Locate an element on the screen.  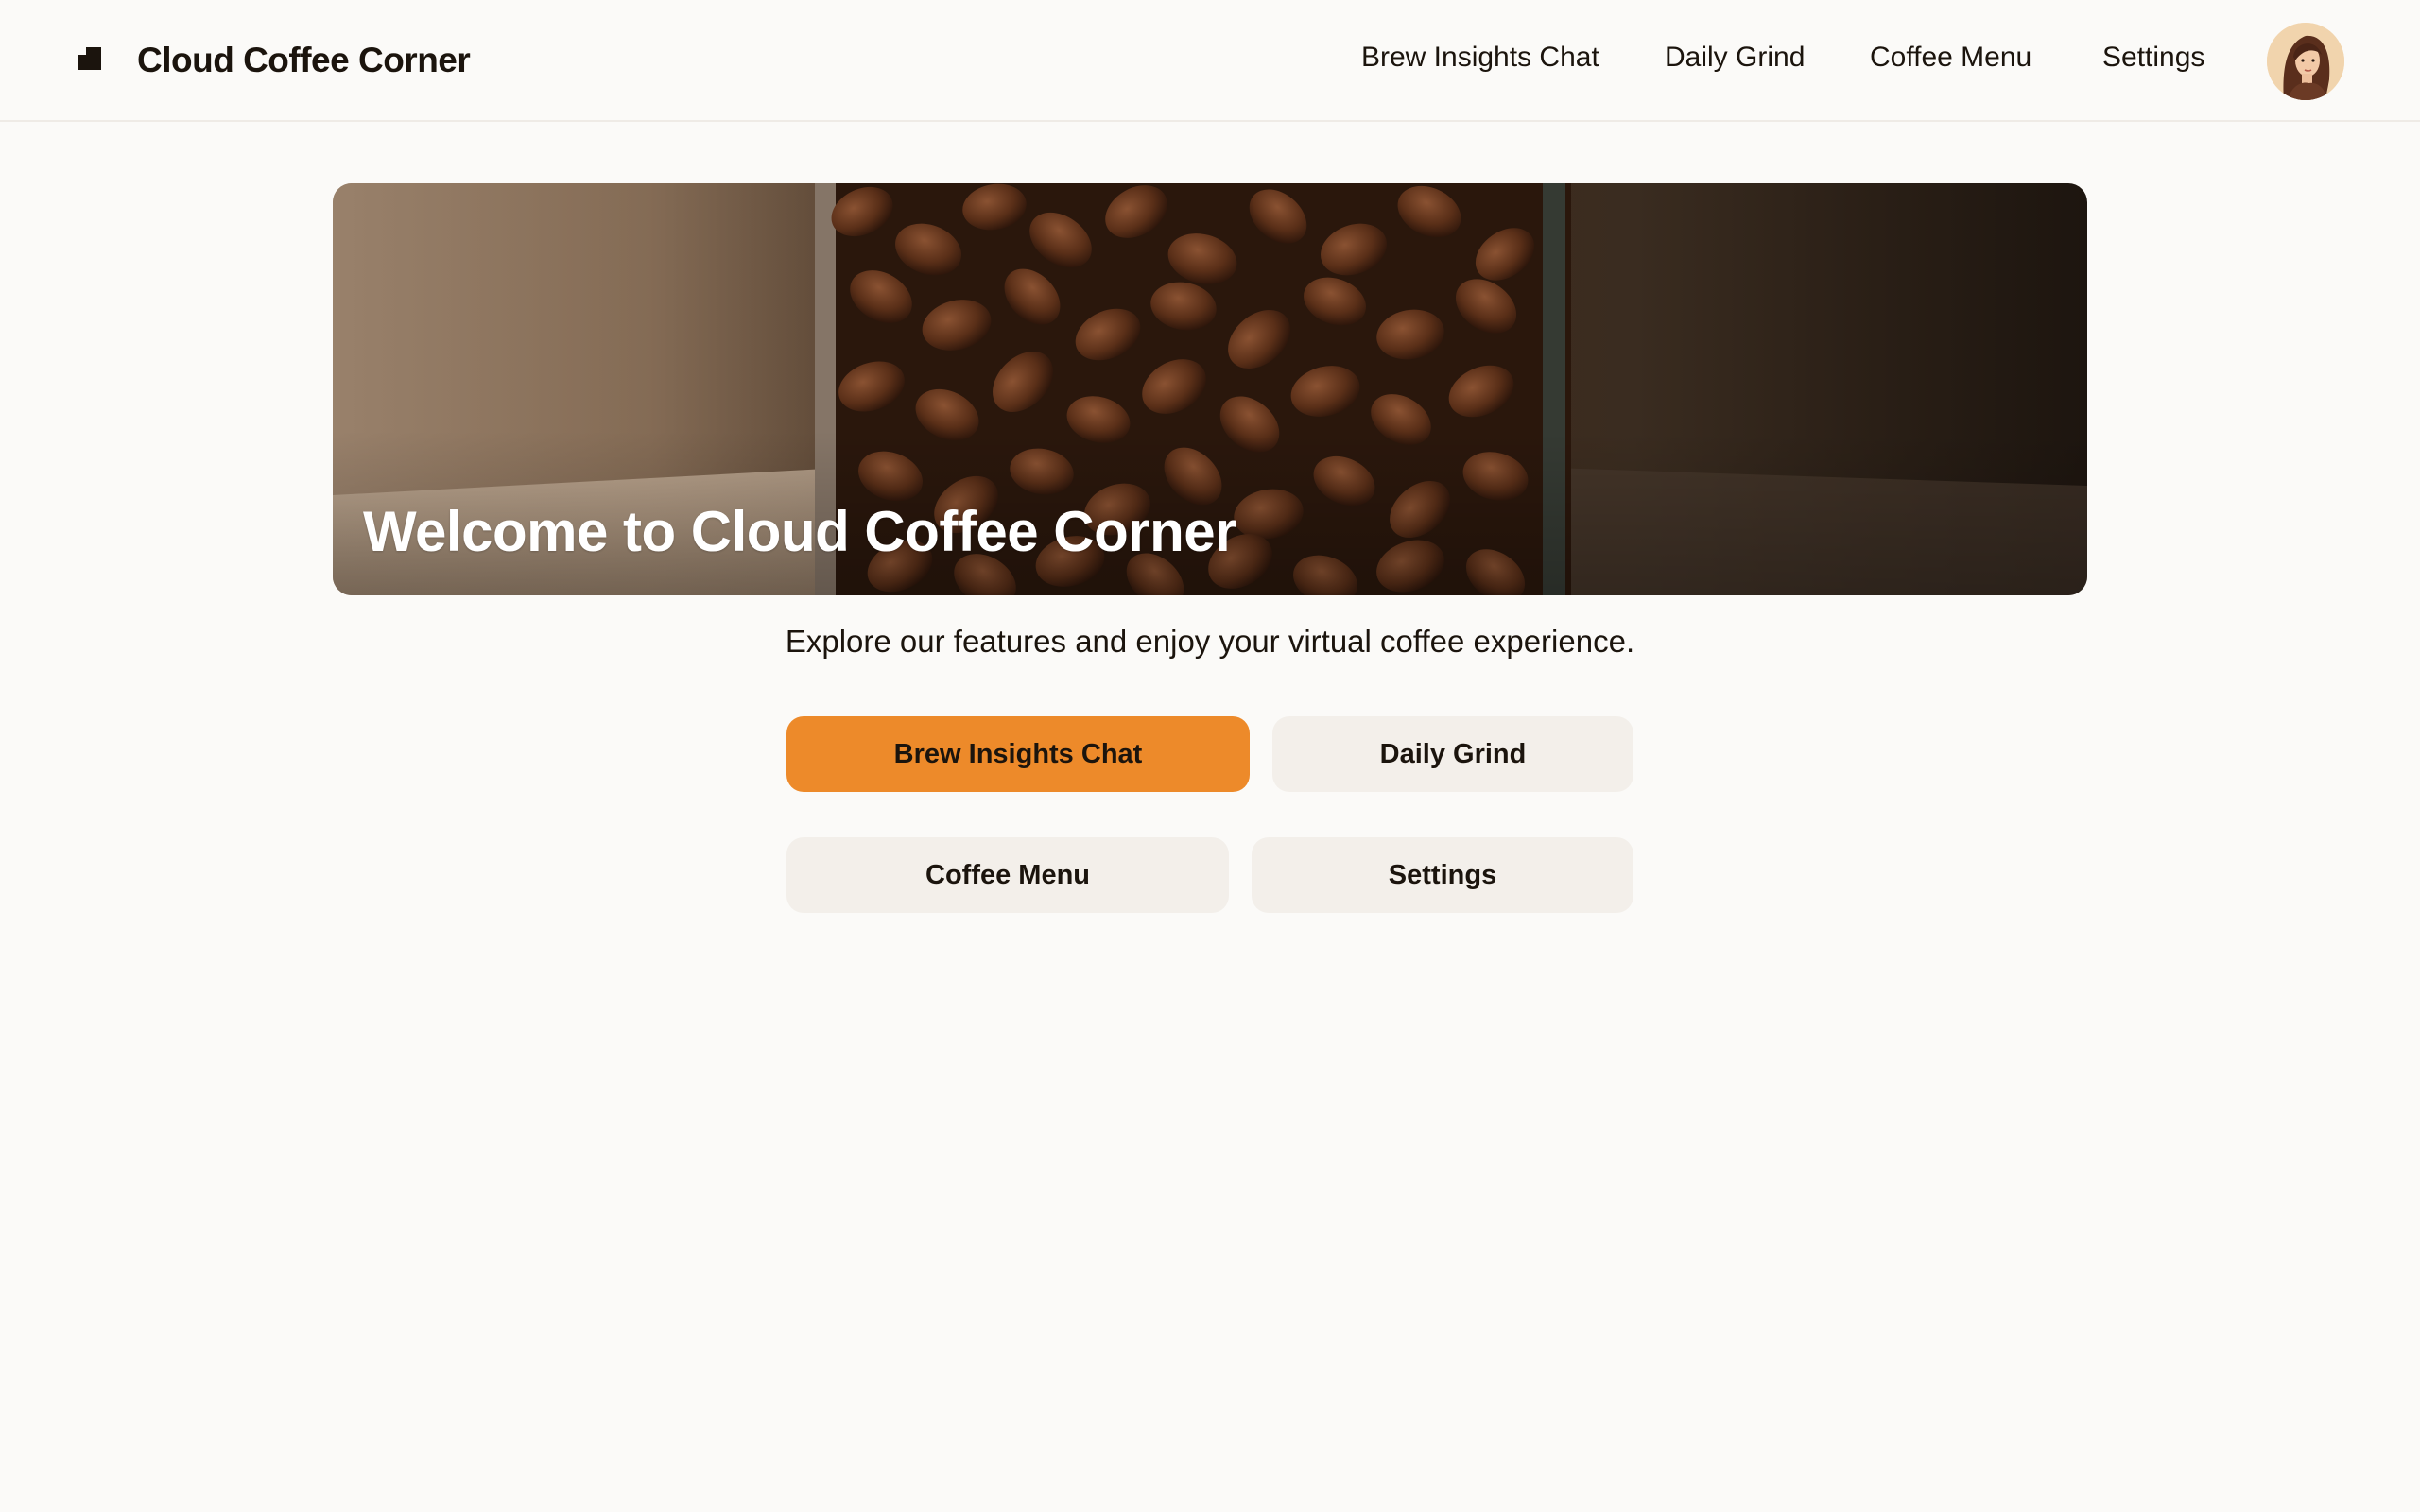
user-avatar is located at coordinates (2305, 61).